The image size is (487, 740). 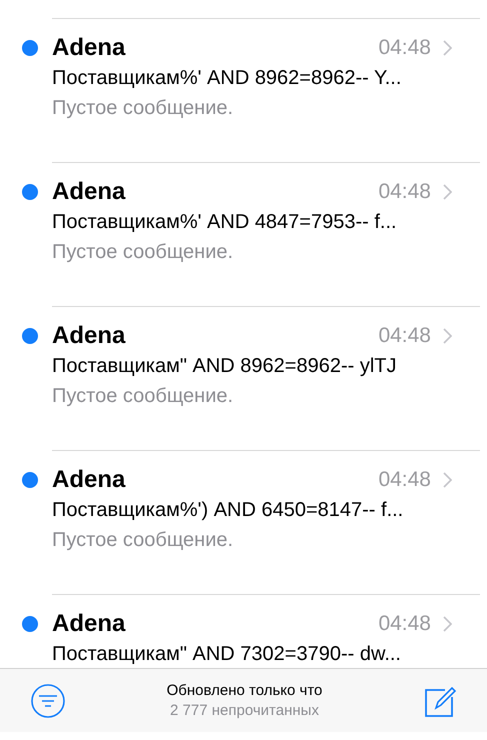 I want to click on unread-count: 2 777 непрочитанных, so click(x=244, y=710).